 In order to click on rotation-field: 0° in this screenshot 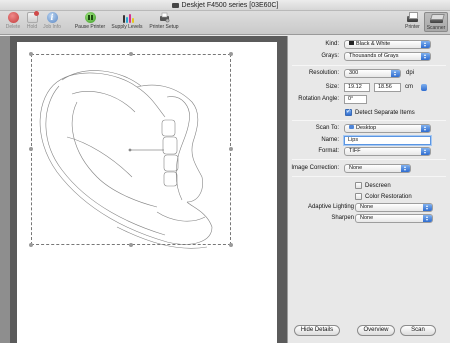, I will do `click(355, 99)`.